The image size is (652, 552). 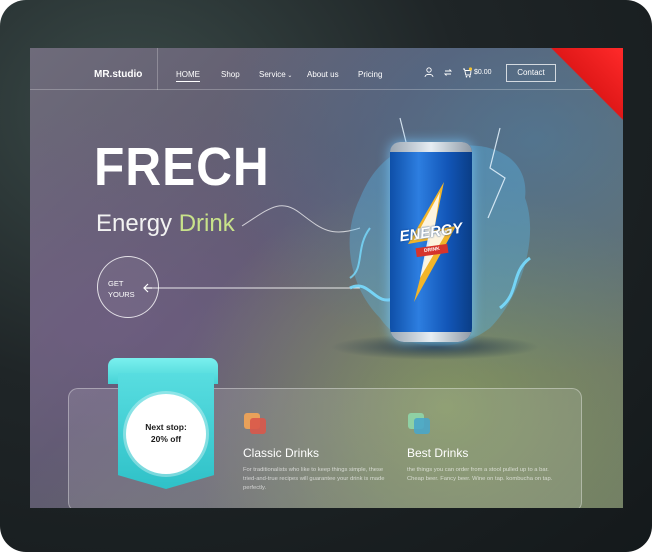 I want to click on feature-title-classic: Classic Drinks, so click(x=281, y=453).